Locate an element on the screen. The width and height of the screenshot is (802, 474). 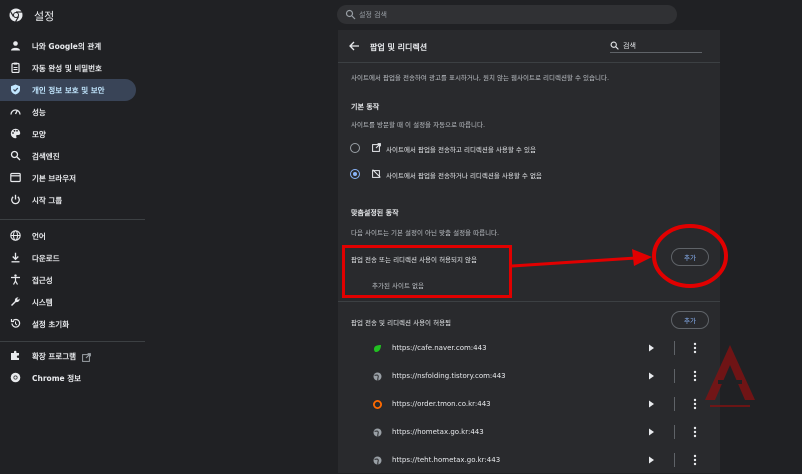
site-url: https://order.tmon.co.kr:443 is located at coordinates (441, 404).